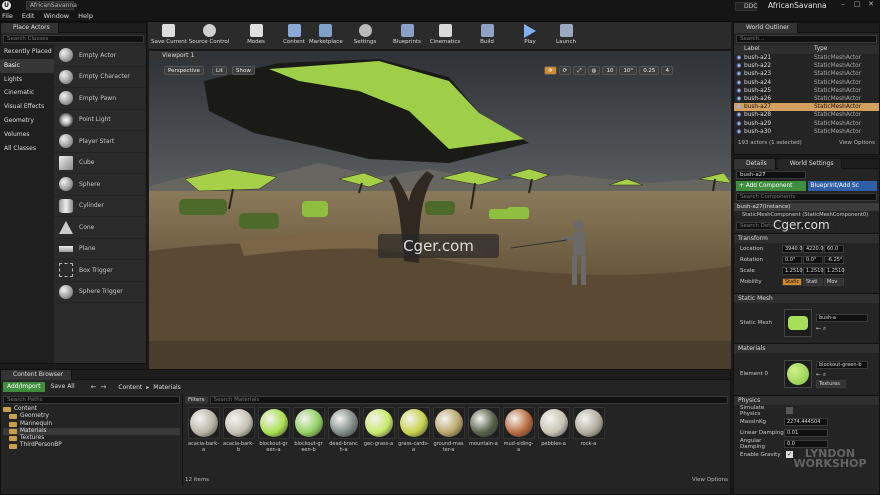  I want to click on category-geometry: Geometry, so click(27, 121).